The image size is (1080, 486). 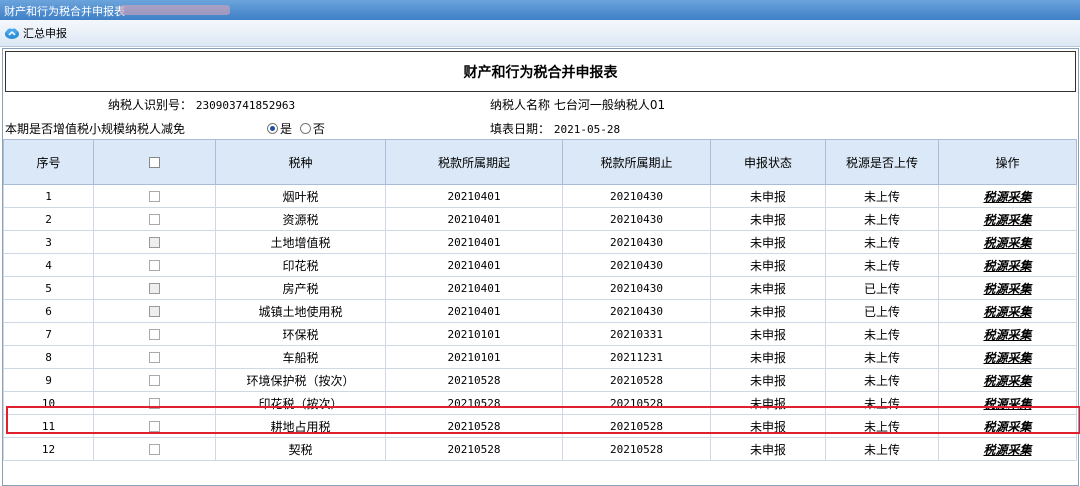 I want to click on summary-declare-button: 汇总申报, so click(x=35, y=33).